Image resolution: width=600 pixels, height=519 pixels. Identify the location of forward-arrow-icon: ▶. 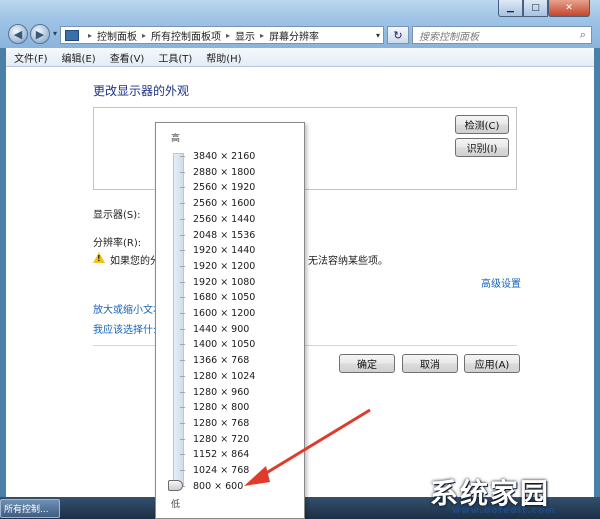
(40, 34).